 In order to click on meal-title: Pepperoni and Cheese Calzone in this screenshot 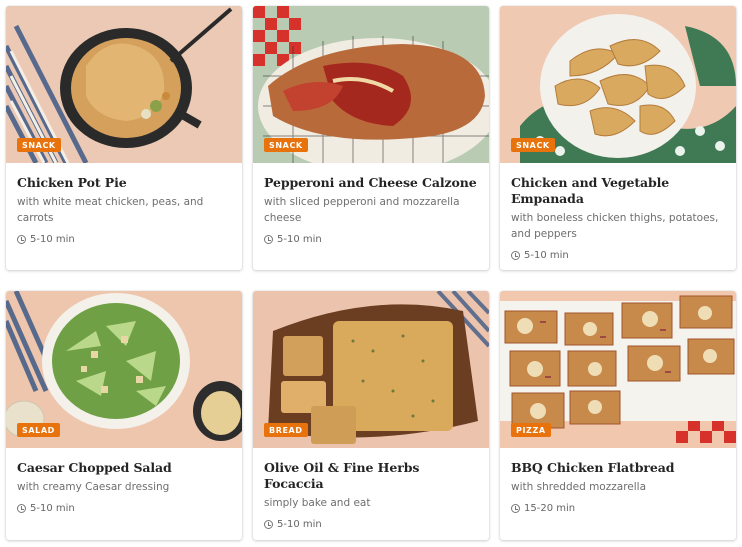, I will do `click(371, 183)`.